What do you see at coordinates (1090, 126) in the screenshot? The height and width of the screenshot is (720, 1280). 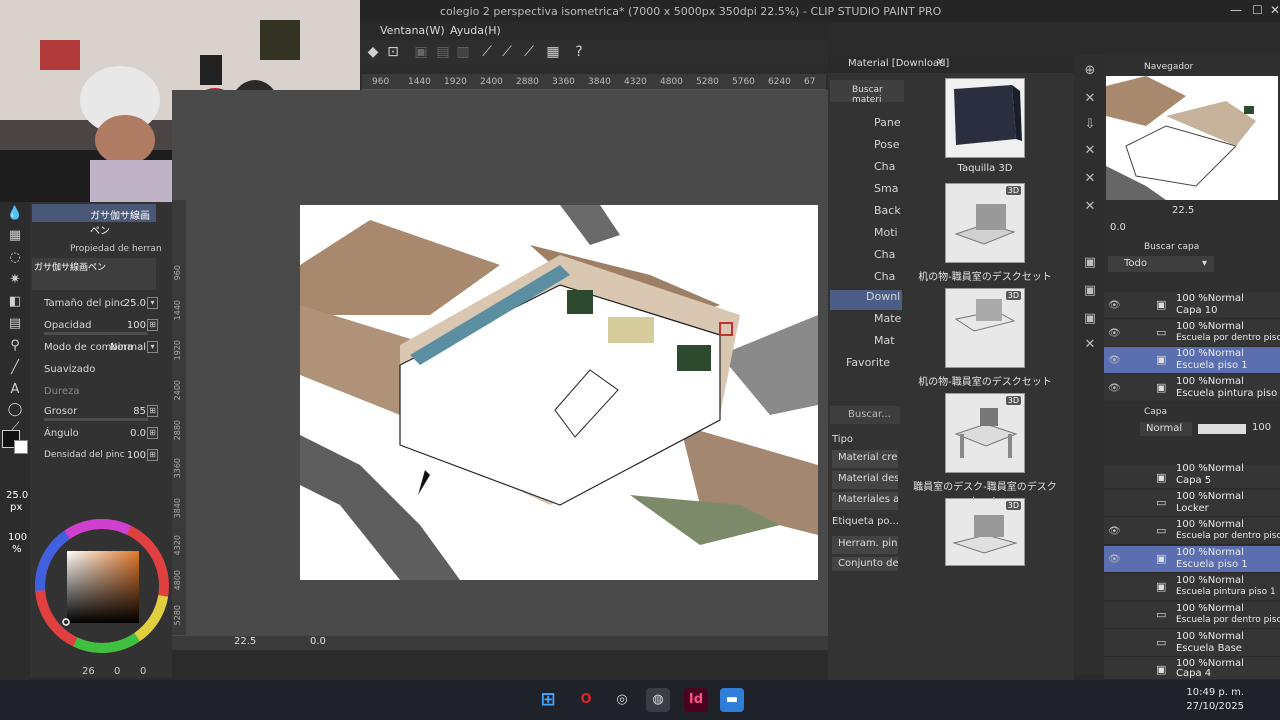 I see `download-icon: ⇩` at bounding box center [1090, 126].